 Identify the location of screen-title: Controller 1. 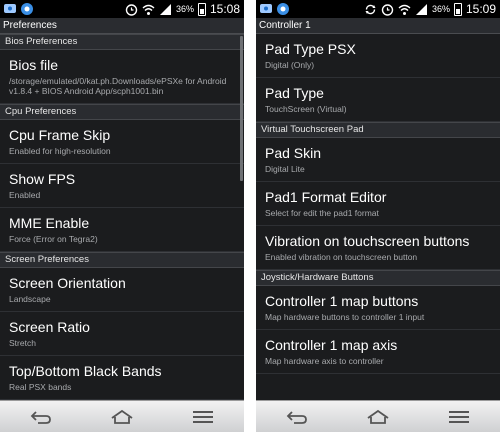
(378, 26).